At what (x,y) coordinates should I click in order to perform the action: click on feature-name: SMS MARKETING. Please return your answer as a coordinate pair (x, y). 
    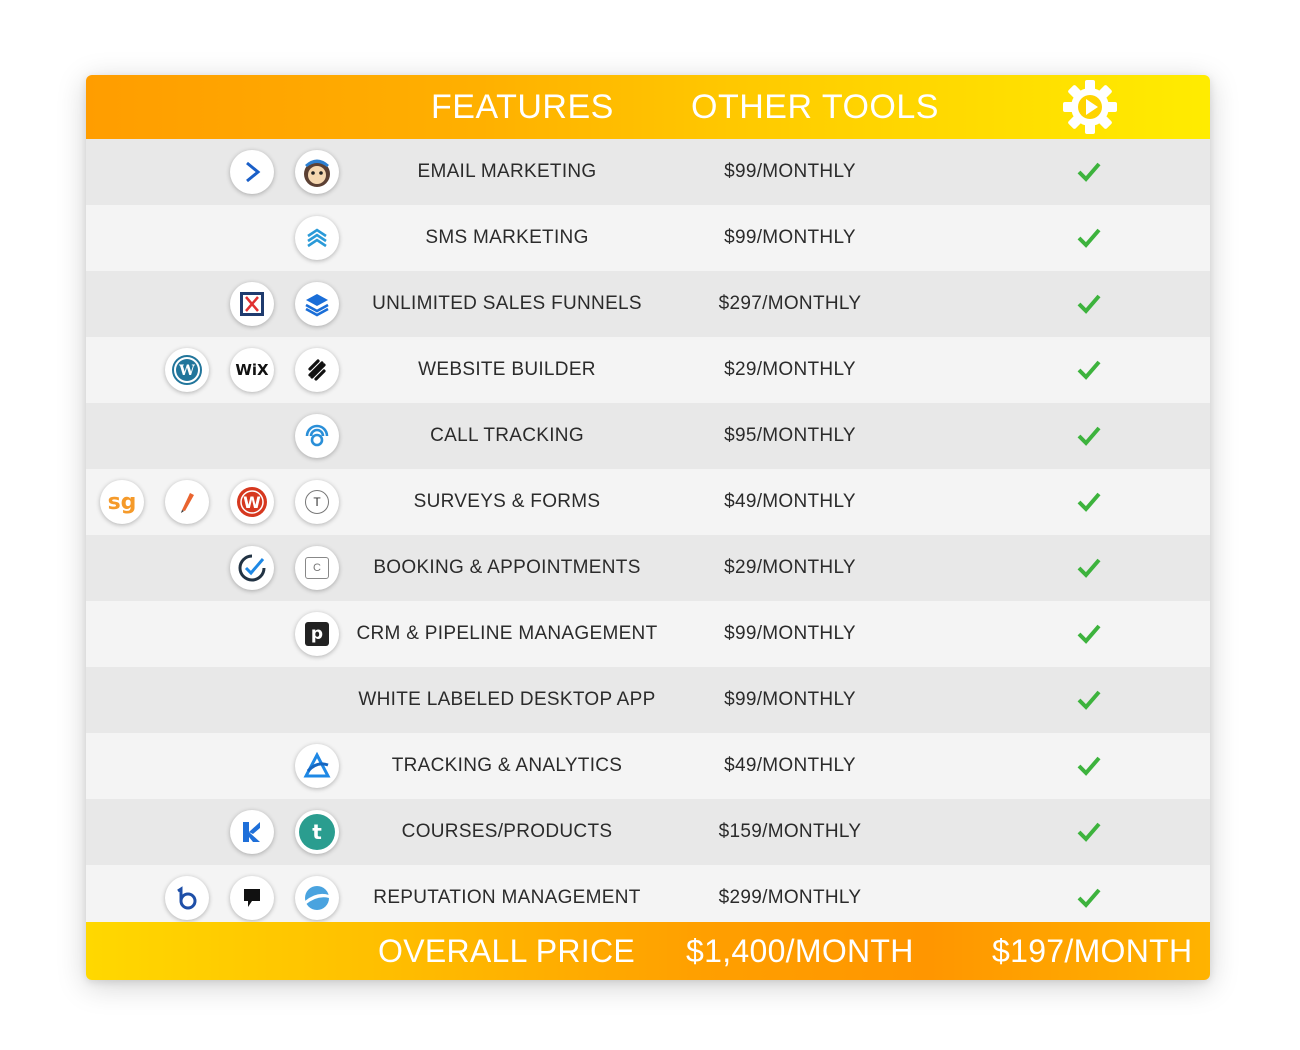
    Looking at the image, I should click on (507, 237).